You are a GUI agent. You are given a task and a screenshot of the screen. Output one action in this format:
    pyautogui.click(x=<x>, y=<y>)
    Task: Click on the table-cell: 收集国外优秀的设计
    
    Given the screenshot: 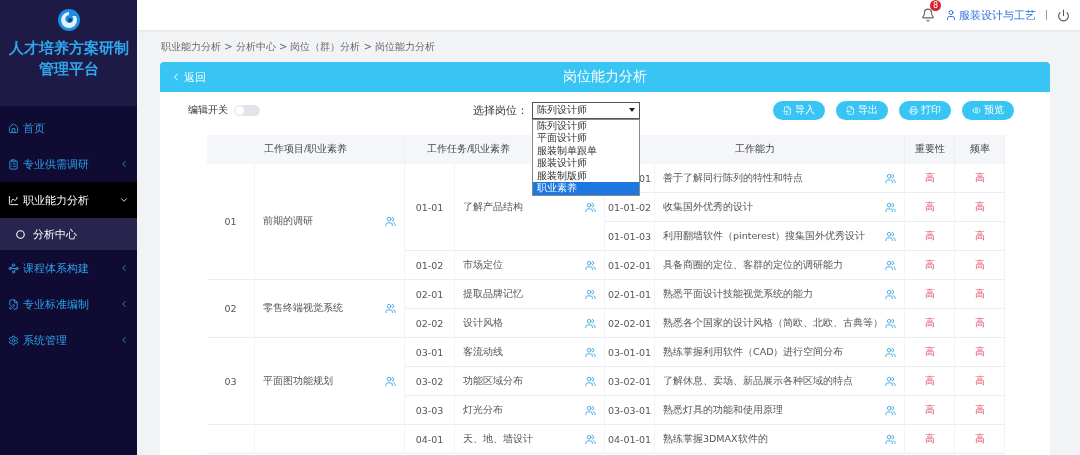 What is the action you would take?
    pyautogui.click(x=708, y=207)
    